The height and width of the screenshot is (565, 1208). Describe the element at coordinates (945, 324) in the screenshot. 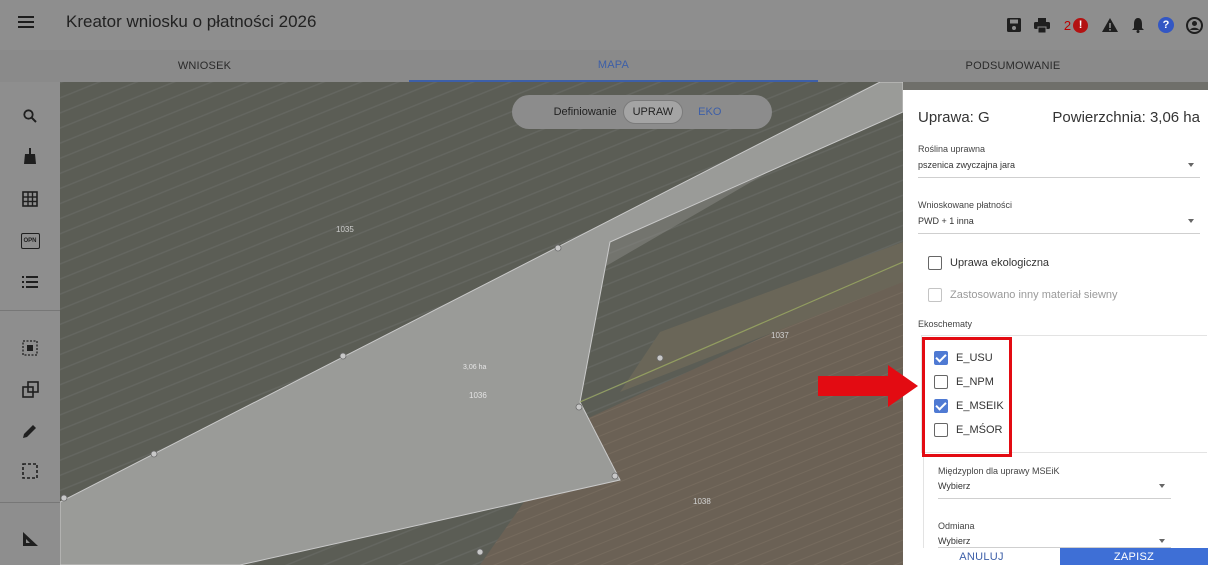

I see `ecoschemes-label: Ekoschematy` at that location.